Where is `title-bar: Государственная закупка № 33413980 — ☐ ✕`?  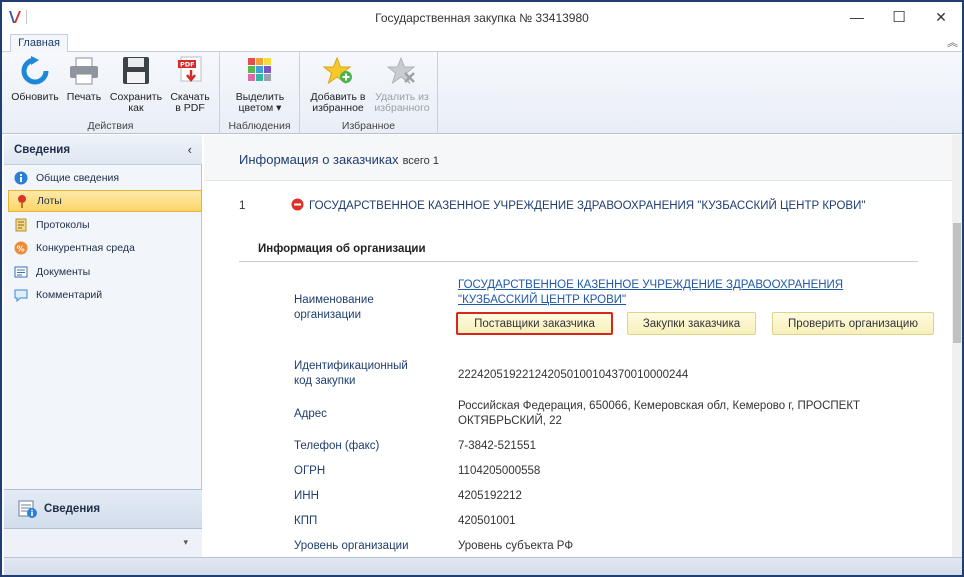 title-bar: Государственная закупка № 33413980 — ☐ ✕ is located at coordinates (482, 17).